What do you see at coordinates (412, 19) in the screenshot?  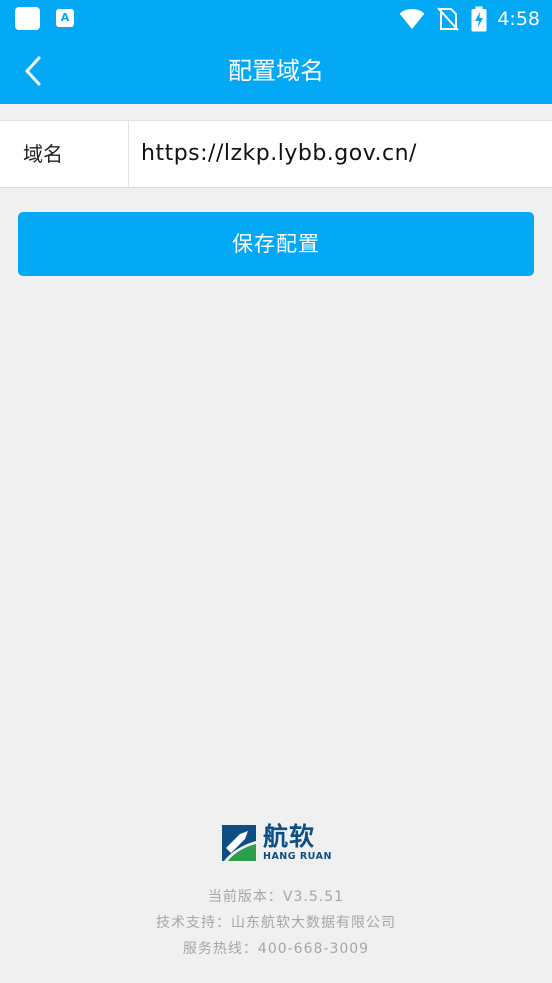 I see `wifi-icon` at bounding box center [412, 19].